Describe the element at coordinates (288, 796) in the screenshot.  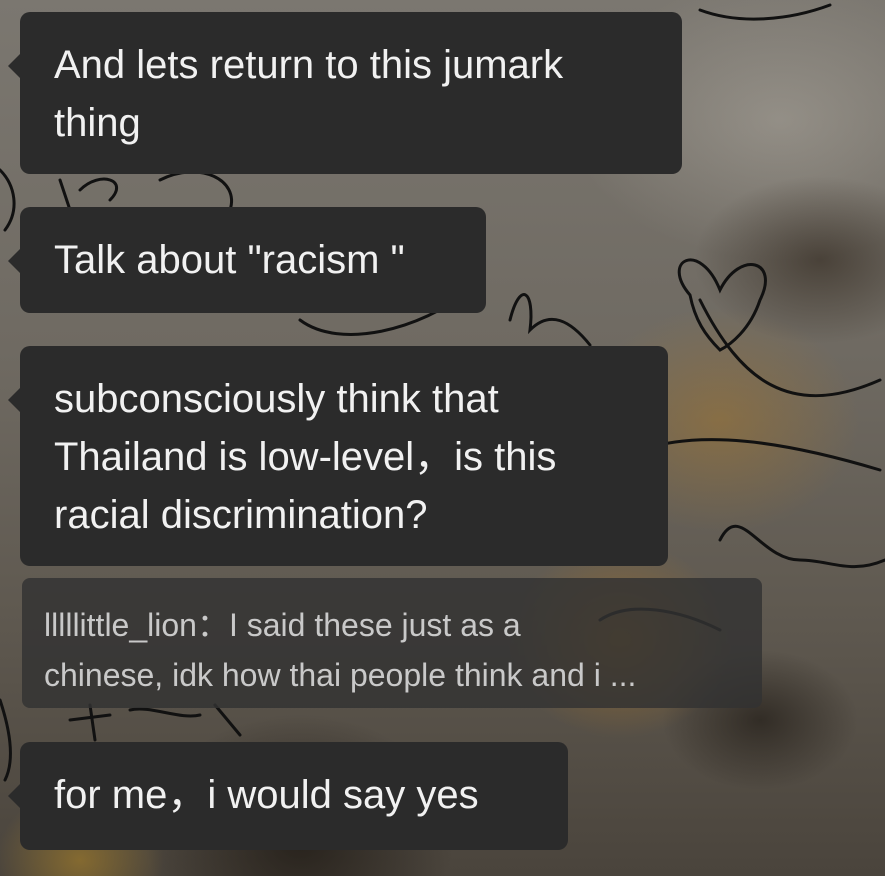
I see `message-bubble: for me，i would say yes` at that location.